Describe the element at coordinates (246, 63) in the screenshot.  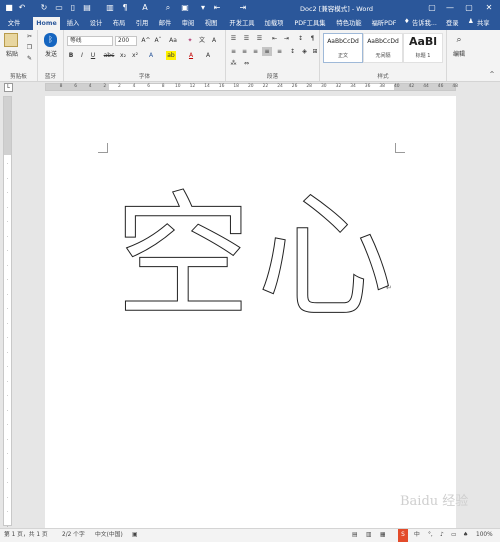
I see `asian-typography-icon: ⇔` at that location.